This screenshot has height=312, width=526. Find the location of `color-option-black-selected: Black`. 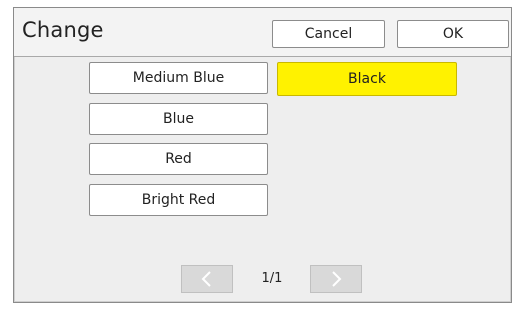

color-option-black-selected: Black is located at coordinates (367, 79).